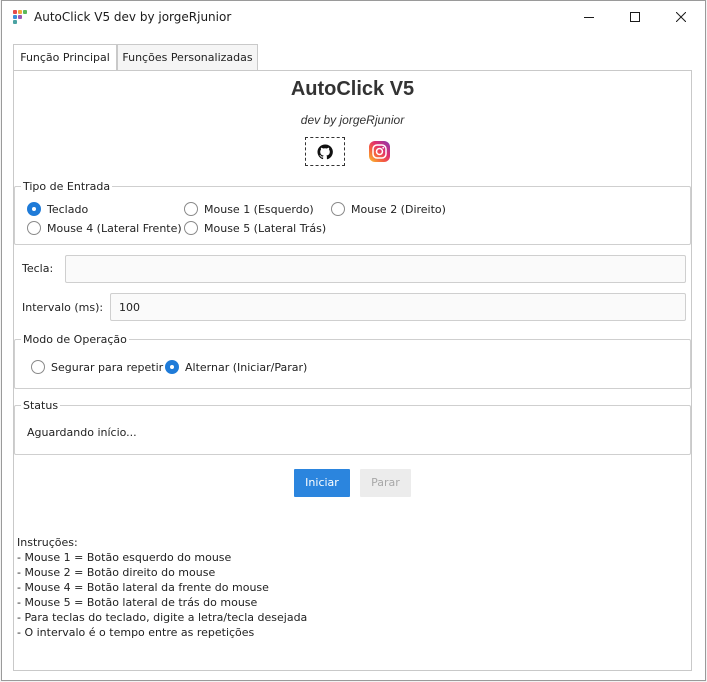 The width and height of the screenshot is (707, 682). I want to click on maximize-button, so click(635, 17).